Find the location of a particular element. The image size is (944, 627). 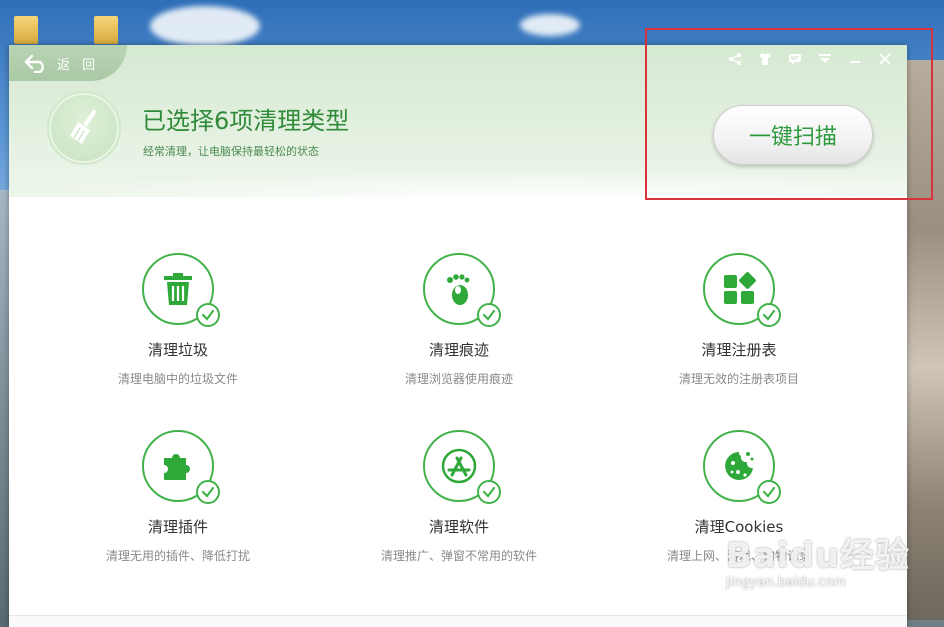

cookie-icon is located at coordinates (739, 466).